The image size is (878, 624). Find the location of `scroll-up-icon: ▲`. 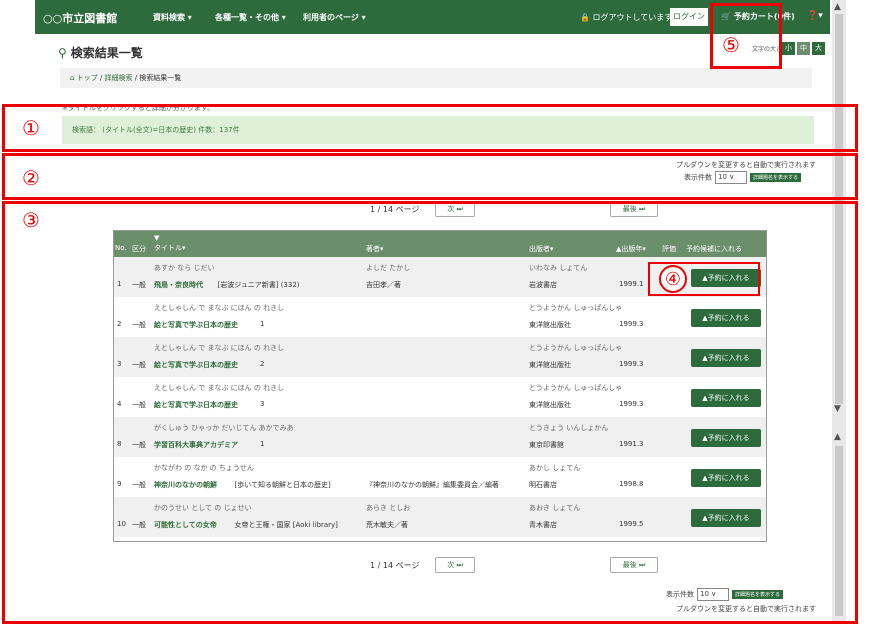

scroll-up-icon: ▲ is located at coordinates (837, 7).